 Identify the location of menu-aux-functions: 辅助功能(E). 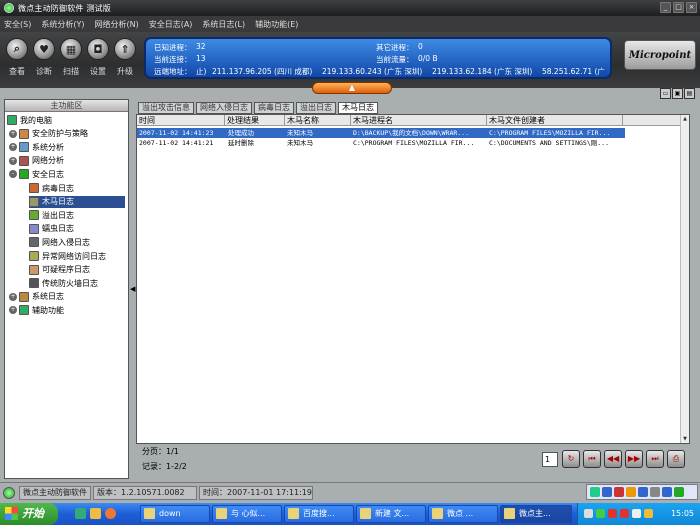
(276, 24).